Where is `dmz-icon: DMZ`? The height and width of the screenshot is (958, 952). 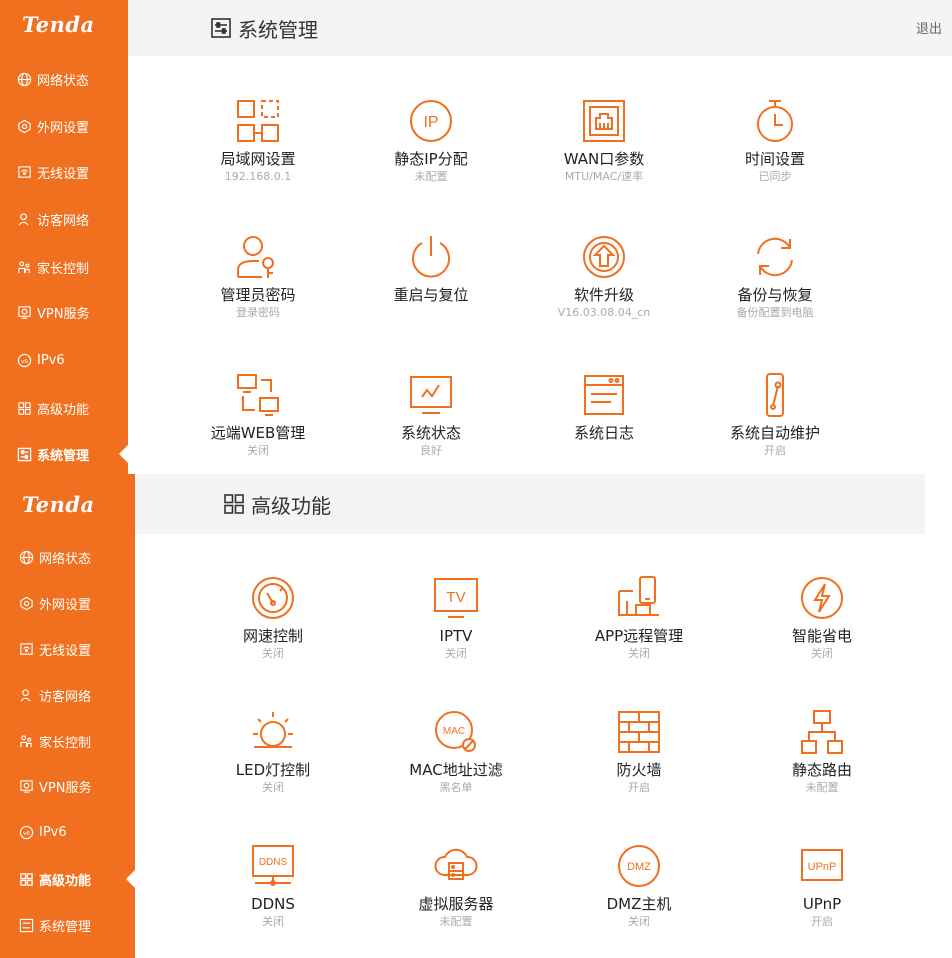 dmz-icon: DMZ is located at coordinates (639, 866).